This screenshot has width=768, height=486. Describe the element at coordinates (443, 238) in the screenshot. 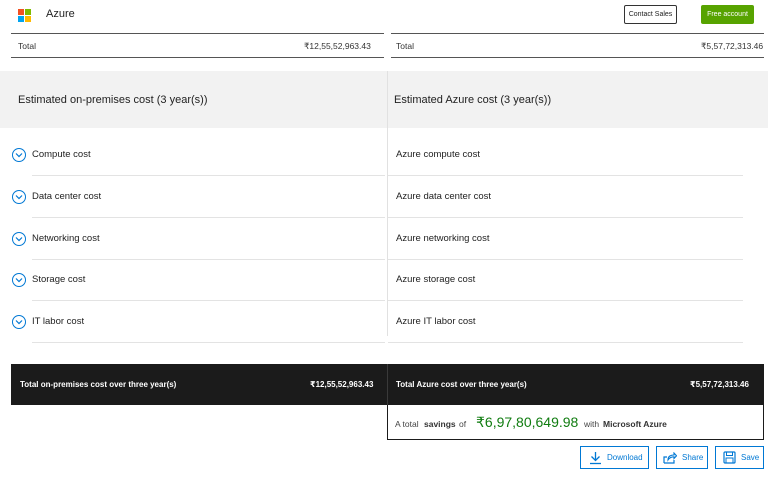

I see `azure-cost-label: Azure networking cost` at that location.